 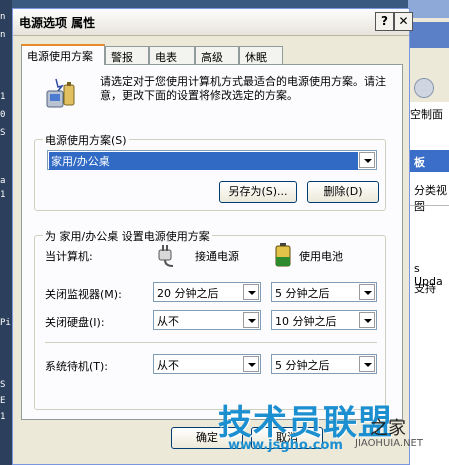 I want to click on watermark-url: www.jsgho.com, so click(x=285, y=445).